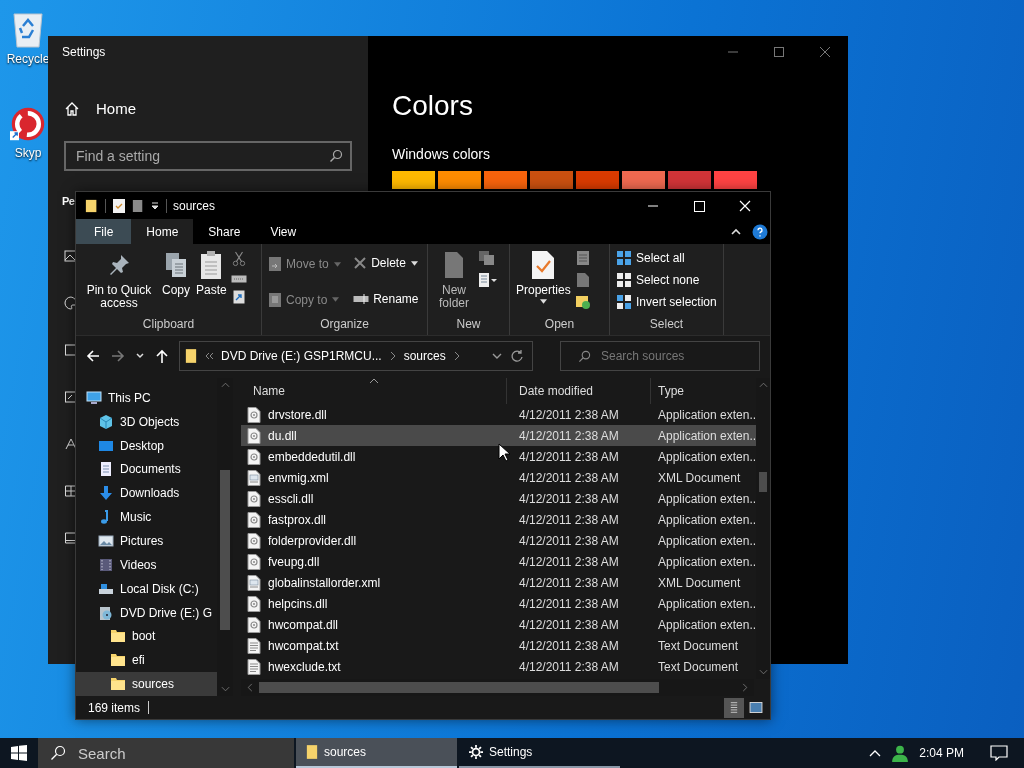 The width and height of the screenshot is (1024, 768). Describe the element at coordinates (569, 456) in the screenshot. I see `date-cell-text: 4/12/2011 2:38 AM` at that location.